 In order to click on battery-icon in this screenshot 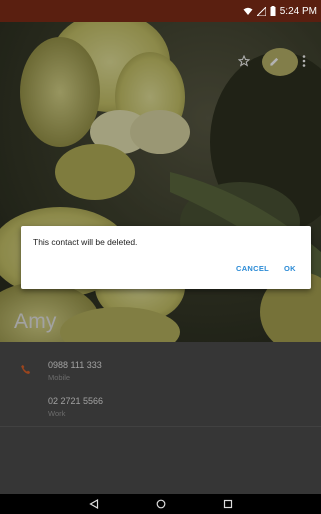, I will do `click(273, 11)`.